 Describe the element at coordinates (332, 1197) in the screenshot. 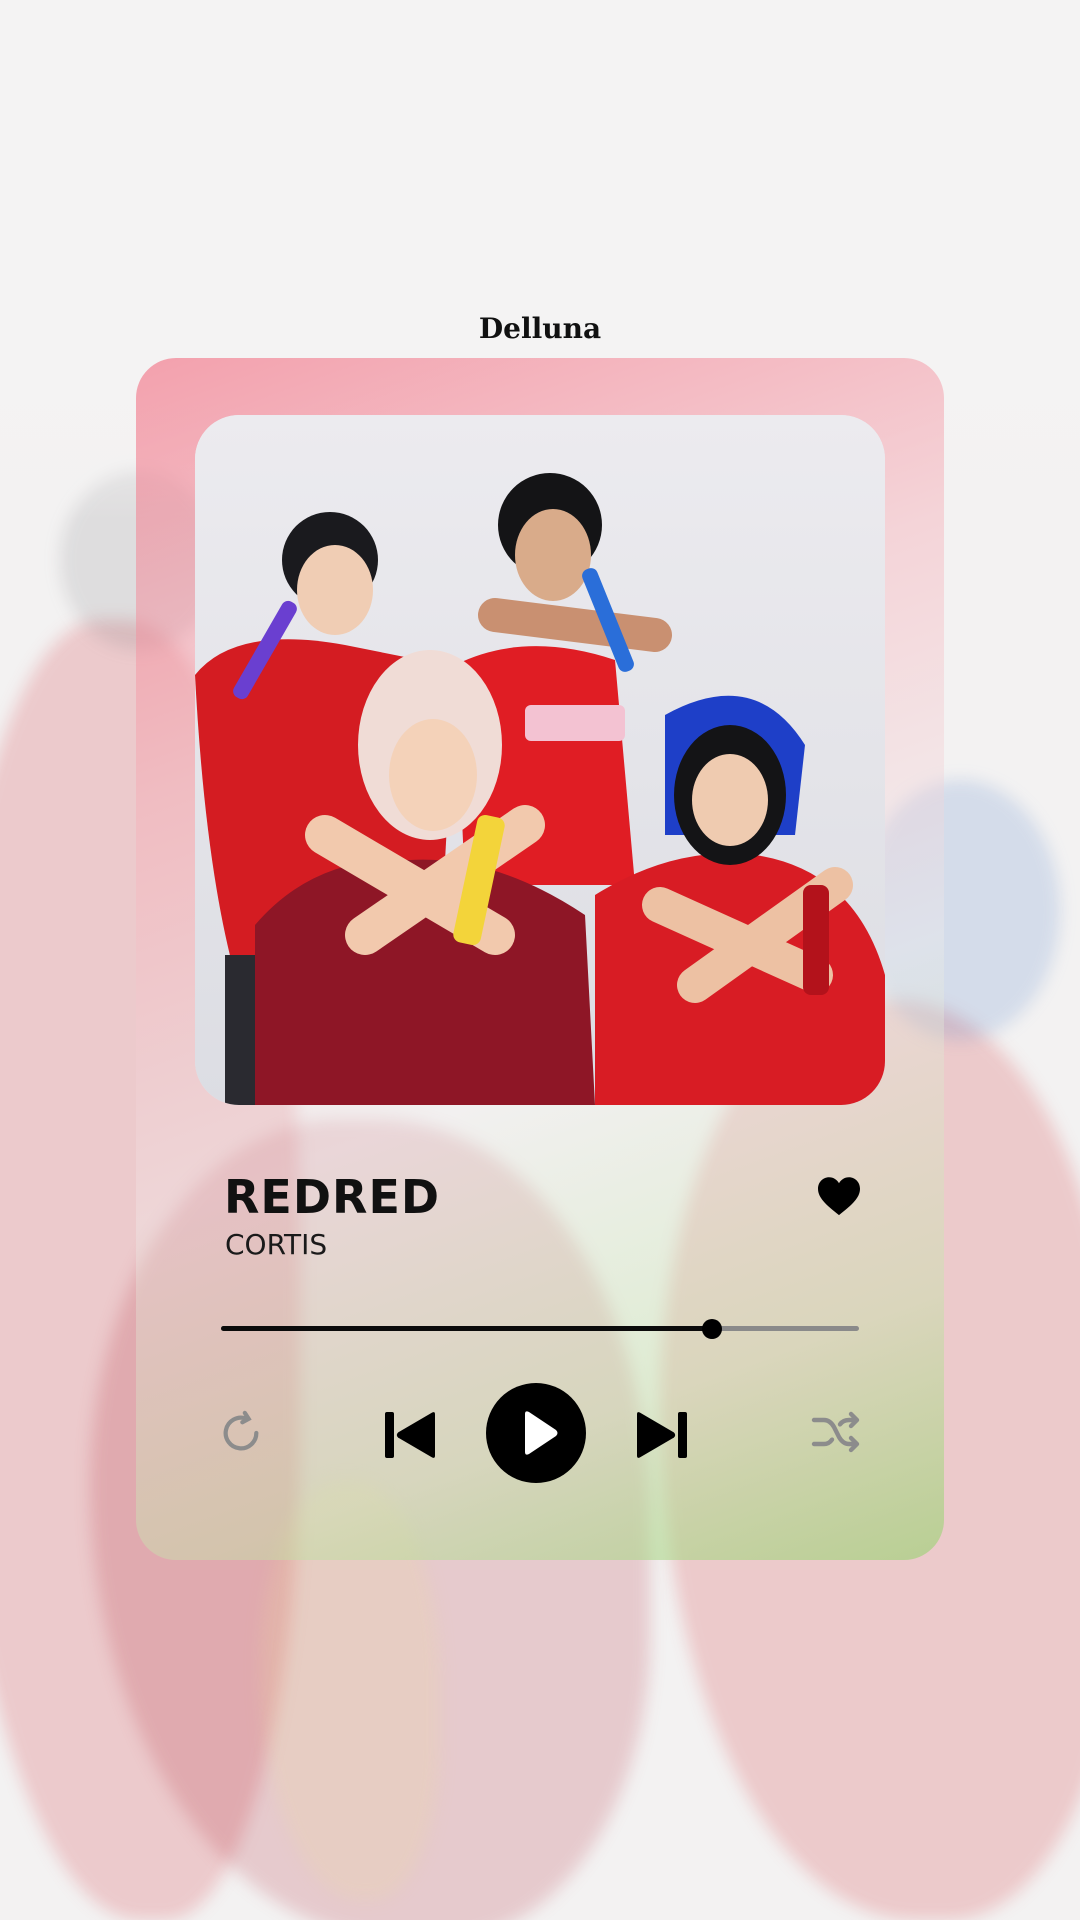

I see `track-title: REDRED` at that location.